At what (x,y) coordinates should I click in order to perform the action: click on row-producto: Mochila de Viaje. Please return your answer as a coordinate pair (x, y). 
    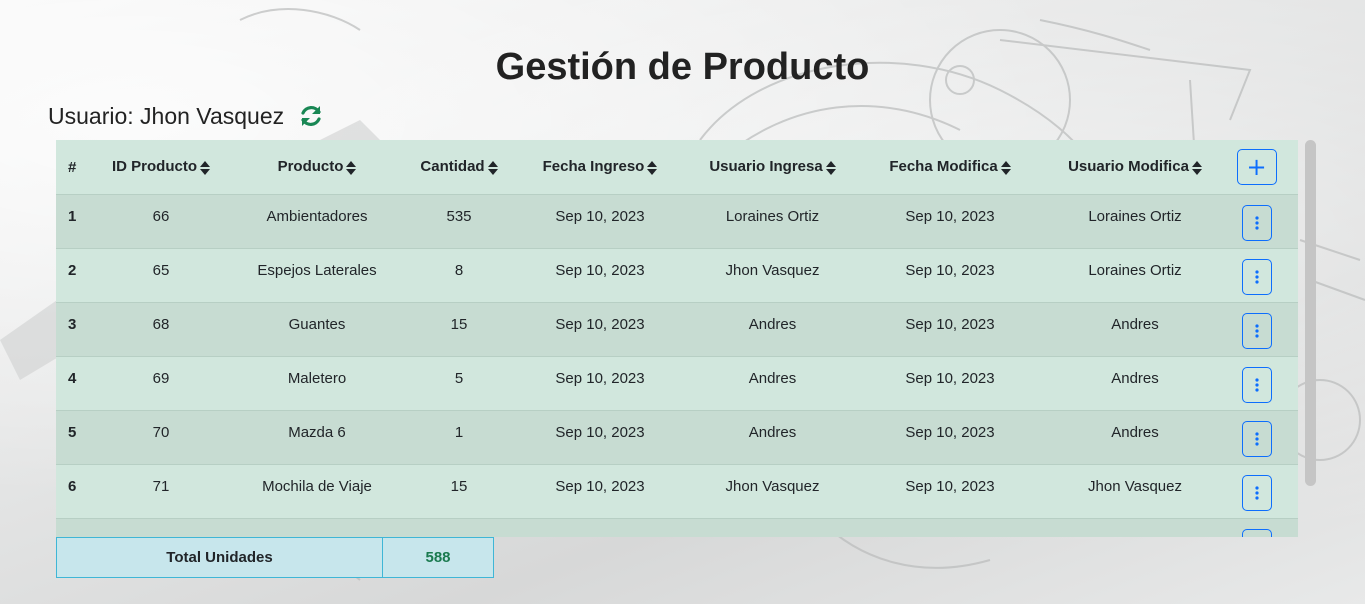
    Looking at the image, I should click on (317, 491).